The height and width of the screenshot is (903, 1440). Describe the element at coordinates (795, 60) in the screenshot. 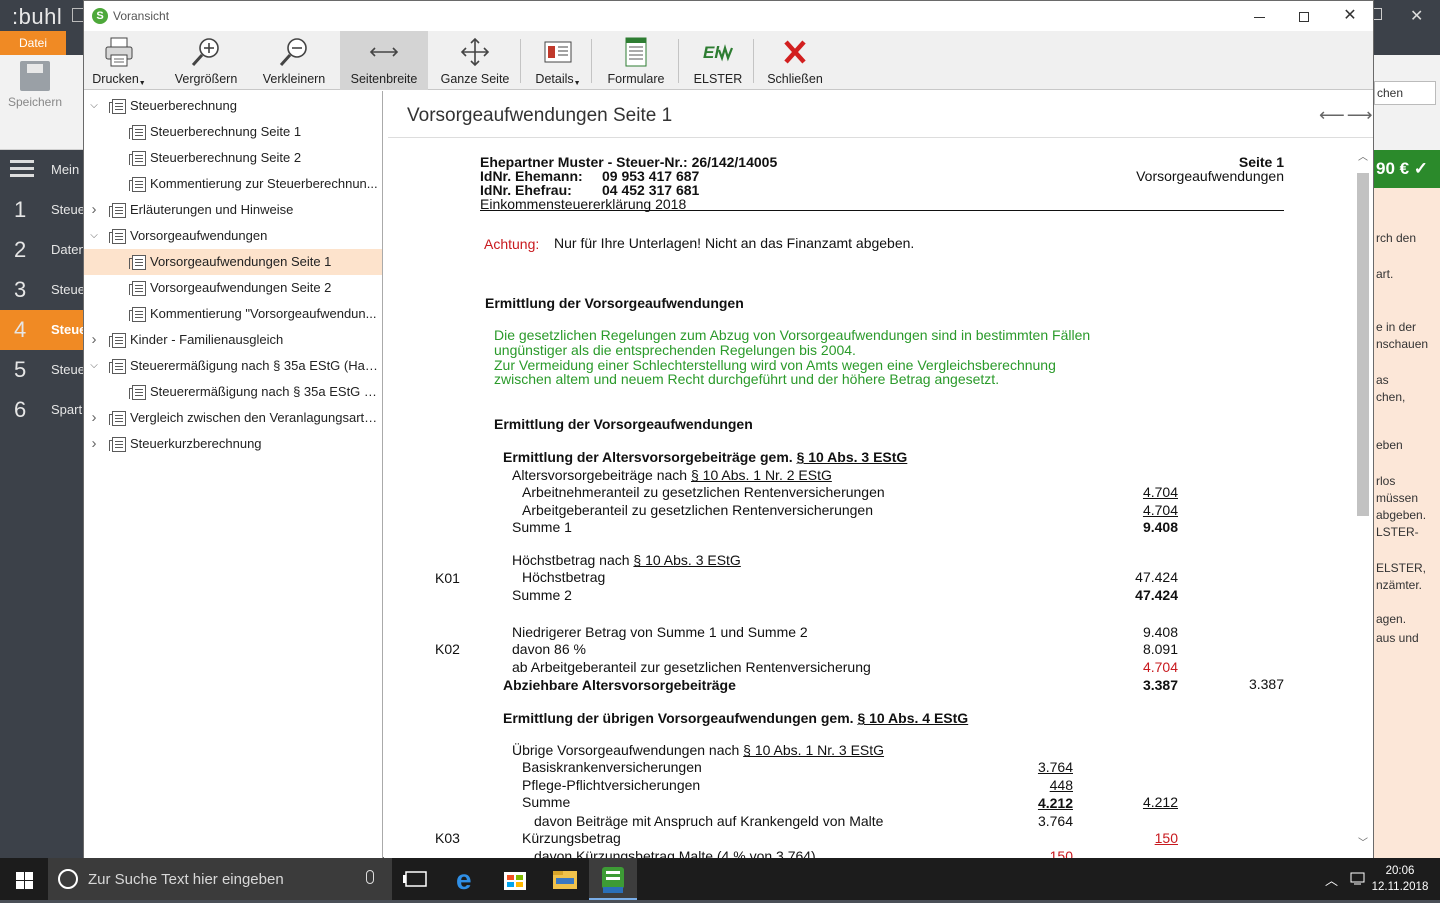

I see `close-preview-button: Schließen` at that location.